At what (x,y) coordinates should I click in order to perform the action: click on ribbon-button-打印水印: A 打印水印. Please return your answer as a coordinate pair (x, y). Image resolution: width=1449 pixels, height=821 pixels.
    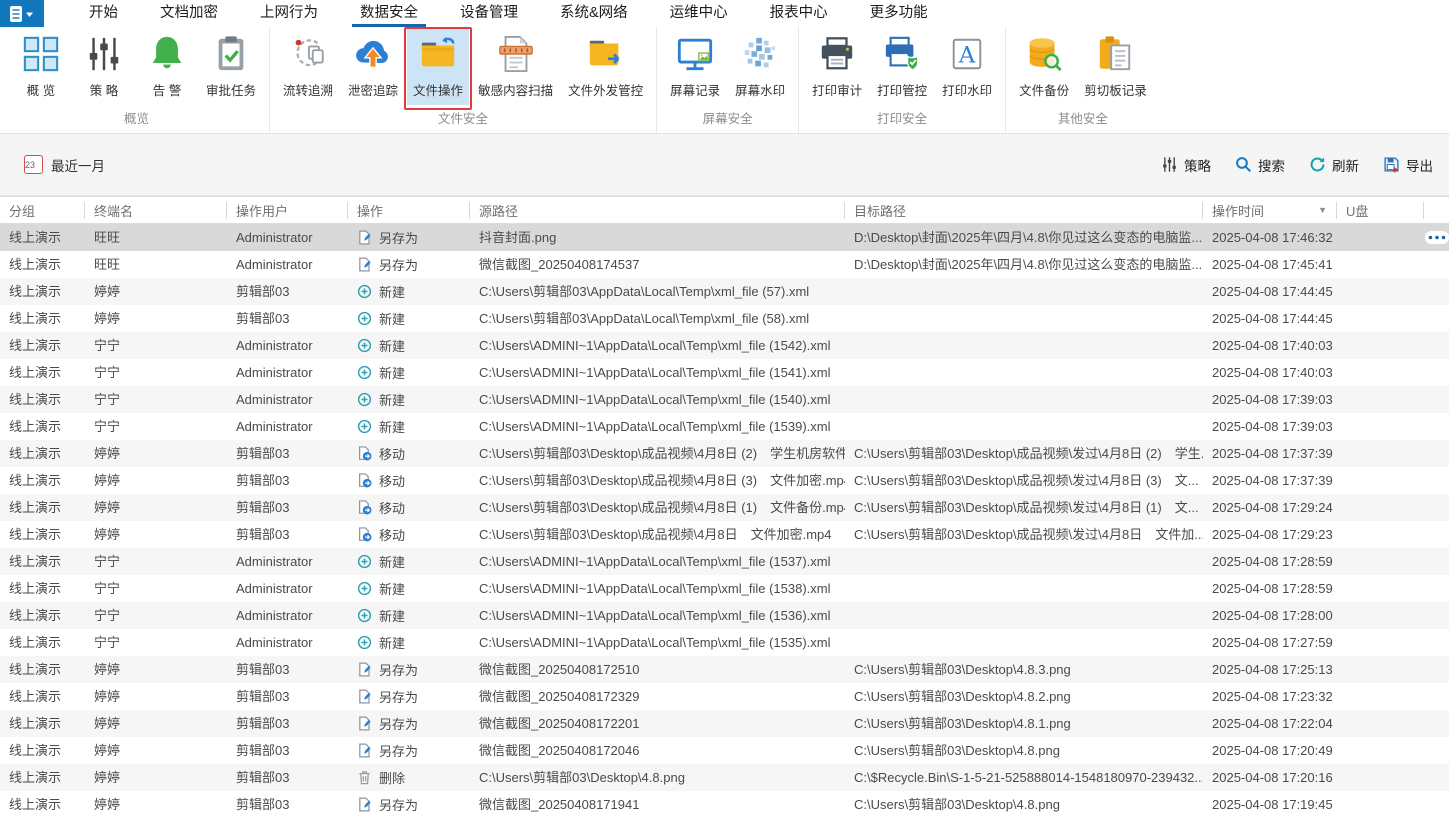
    Looking at the image, I should click on (967, 67).